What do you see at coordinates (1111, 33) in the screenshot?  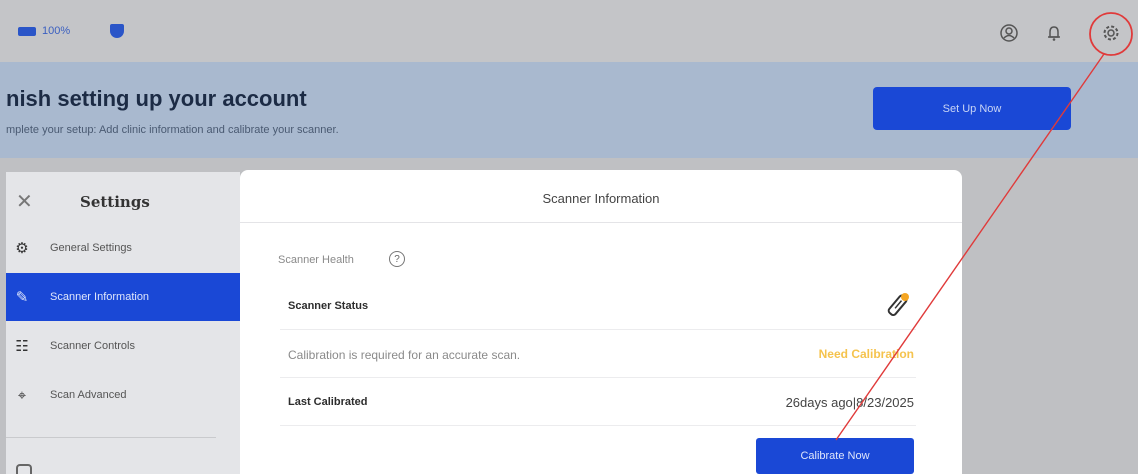 I see `gear-icon` at bounding box center [1111, 33].